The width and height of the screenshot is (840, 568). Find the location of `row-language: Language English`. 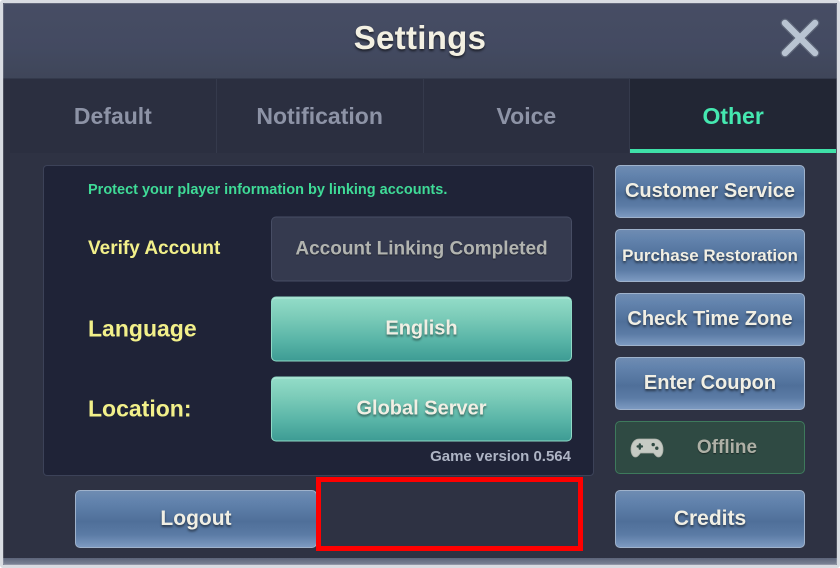

row-language: Language English is located at coordinates (318, 329).